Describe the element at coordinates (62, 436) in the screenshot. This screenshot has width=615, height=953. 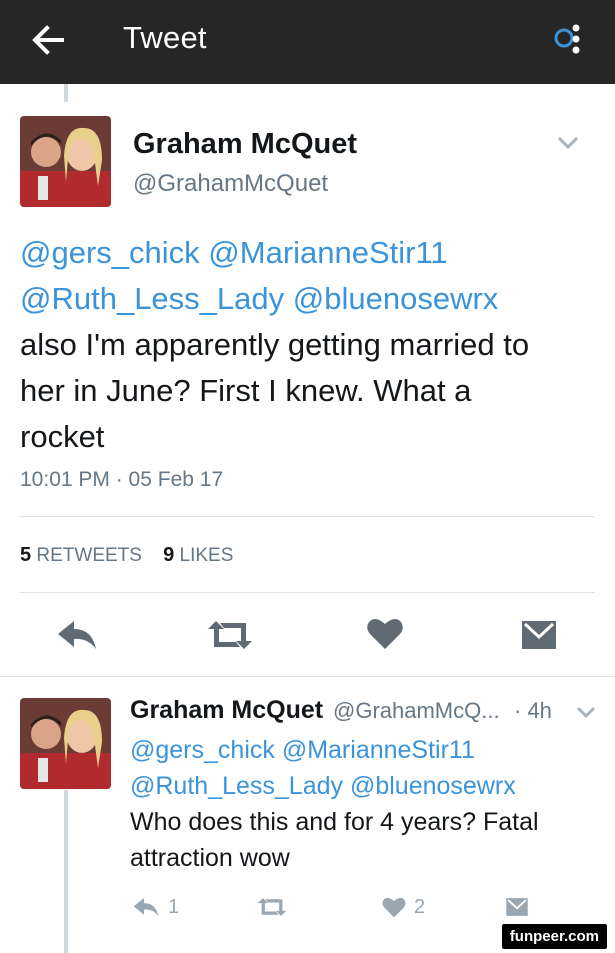
I see `text-line: rocket` at that location.